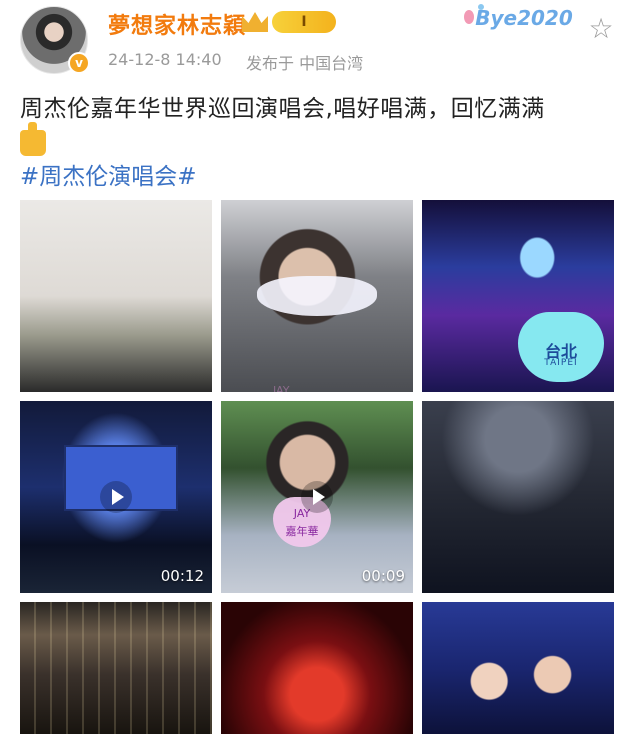  I want to click on verified-badge: v, so click(79, 63).